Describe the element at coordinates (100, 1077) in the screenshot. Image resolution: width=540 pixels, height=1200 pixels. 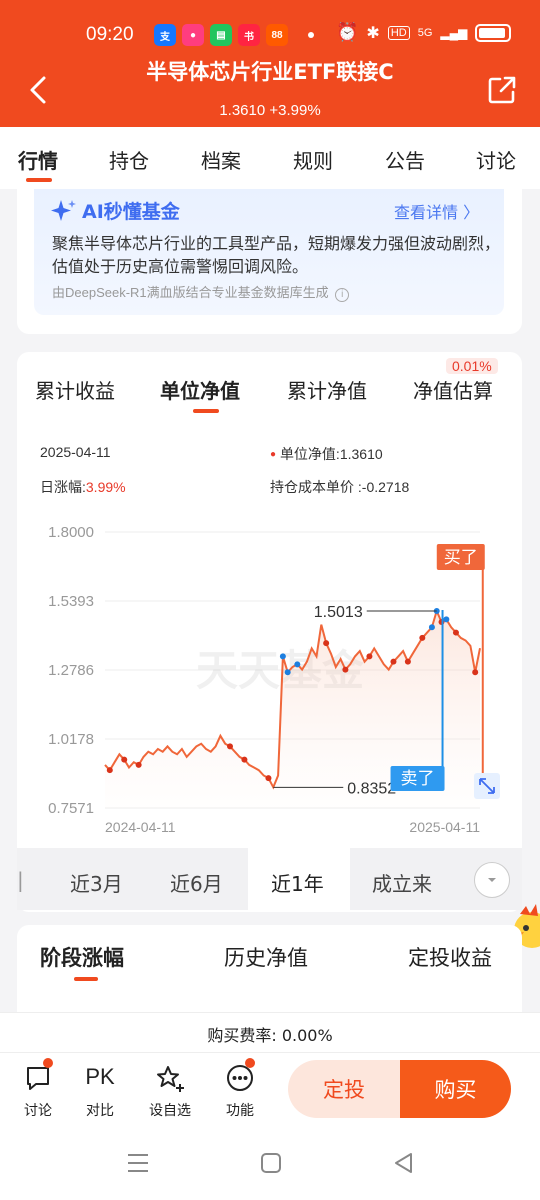
I see `pk-icon: PK` at that location.